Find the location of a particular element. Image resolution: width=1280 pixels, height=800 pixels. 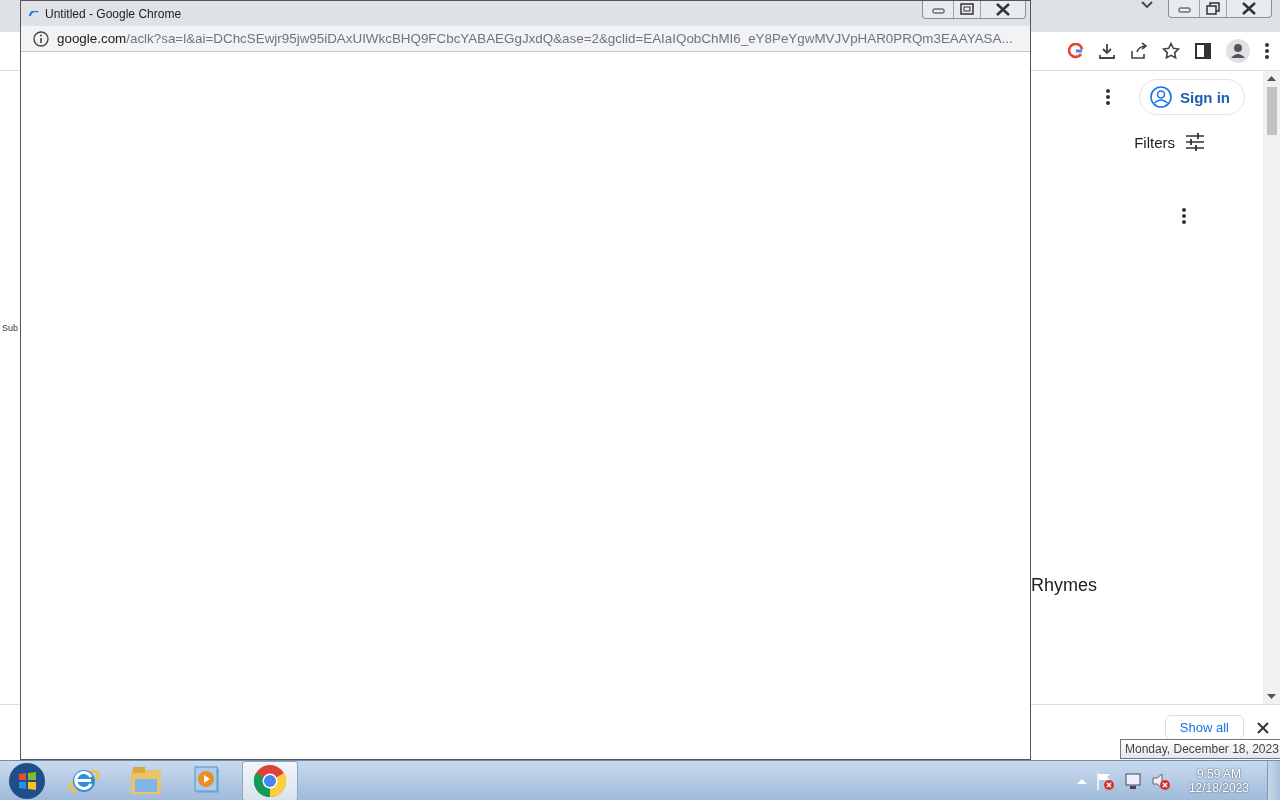

volume-muted-icon is located at coordinates (1160, 780).